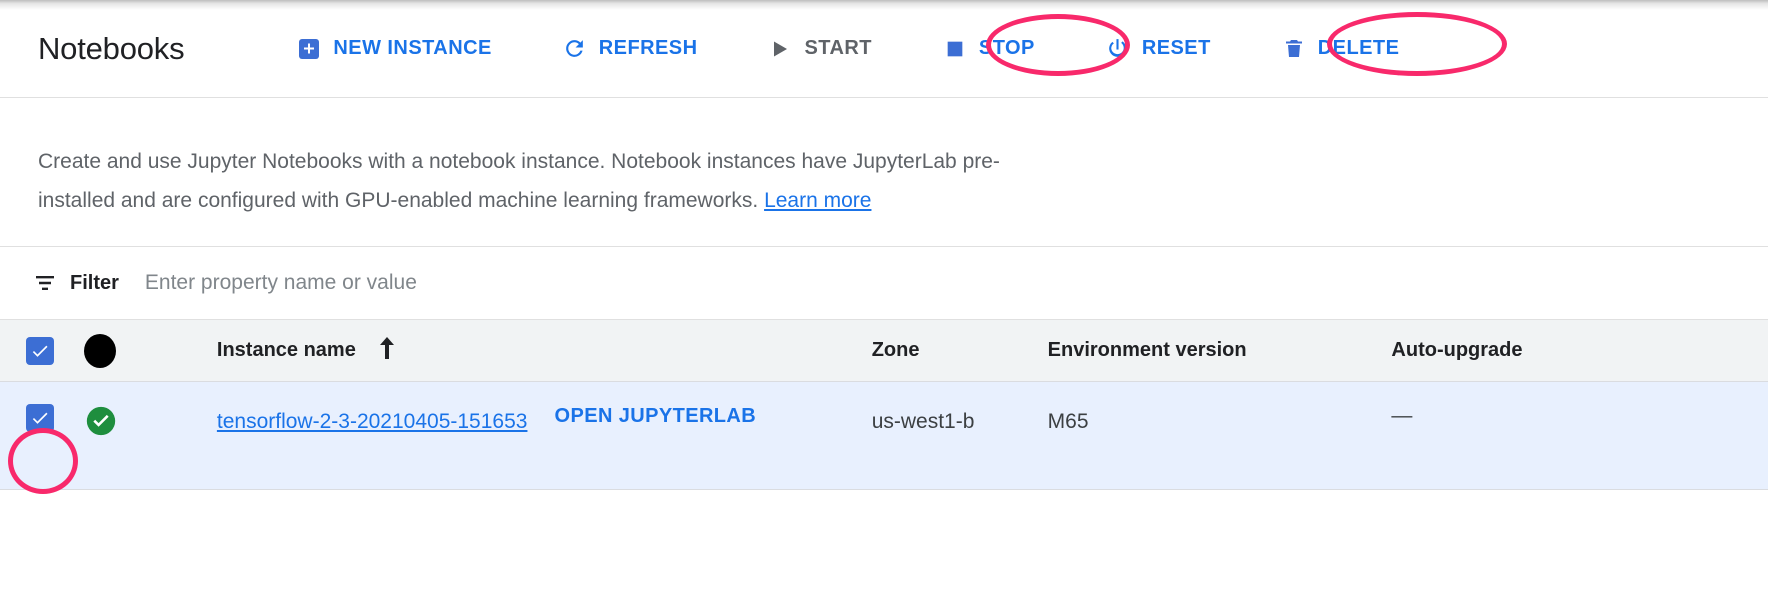 The width and height of the screenshot is (1768, 592). Describe the element at coordinates (713, 350) in the screenshot. I see `header-open-cell` at that location.